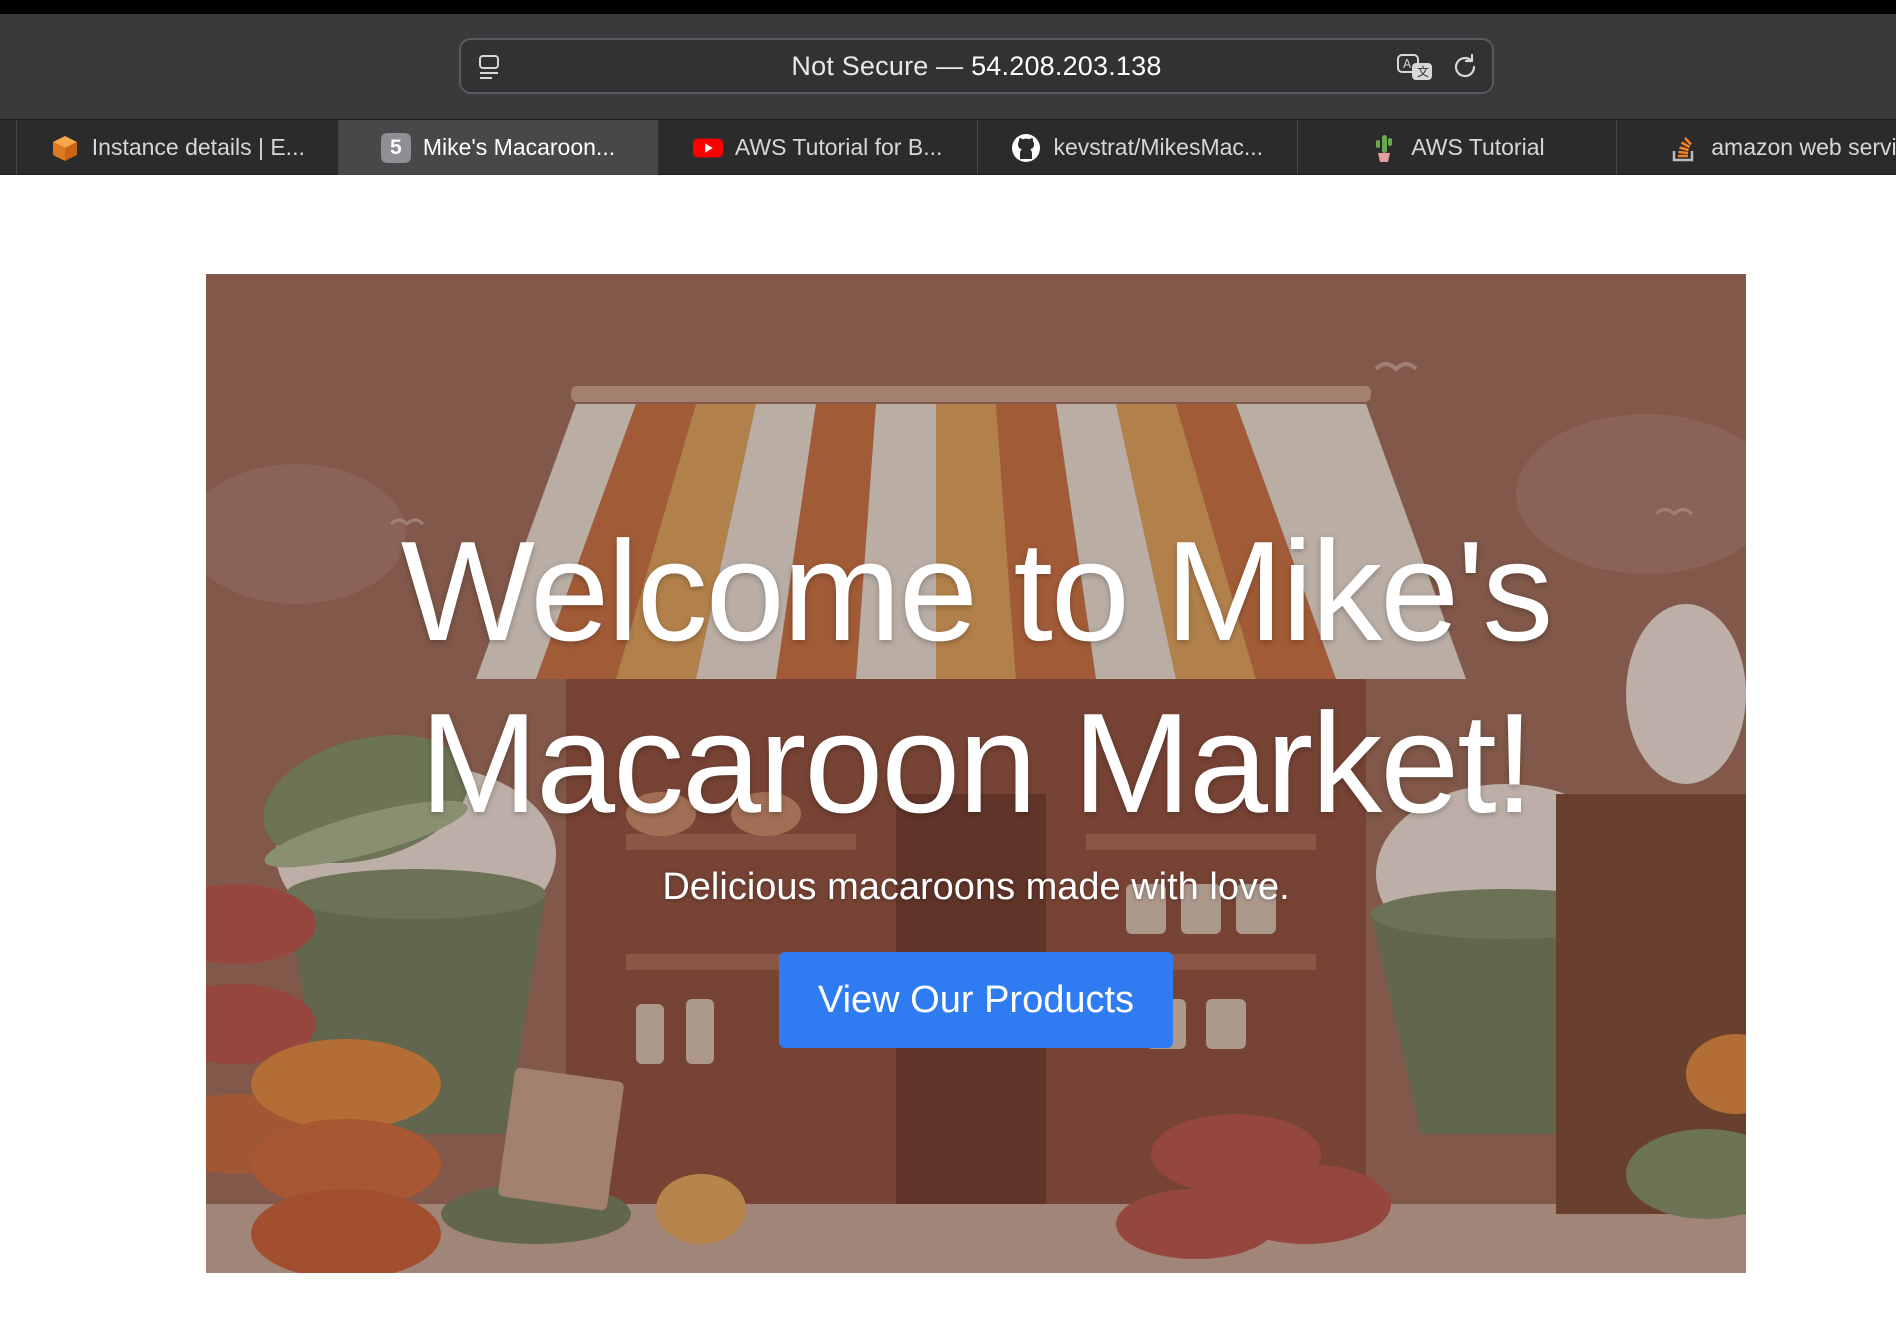 Image resolution: width=1896 pixels, height=1344 pixels. Describe the element at coordinates (1423, 71) in the screenshot. I see `svg-text: 文` at that location.